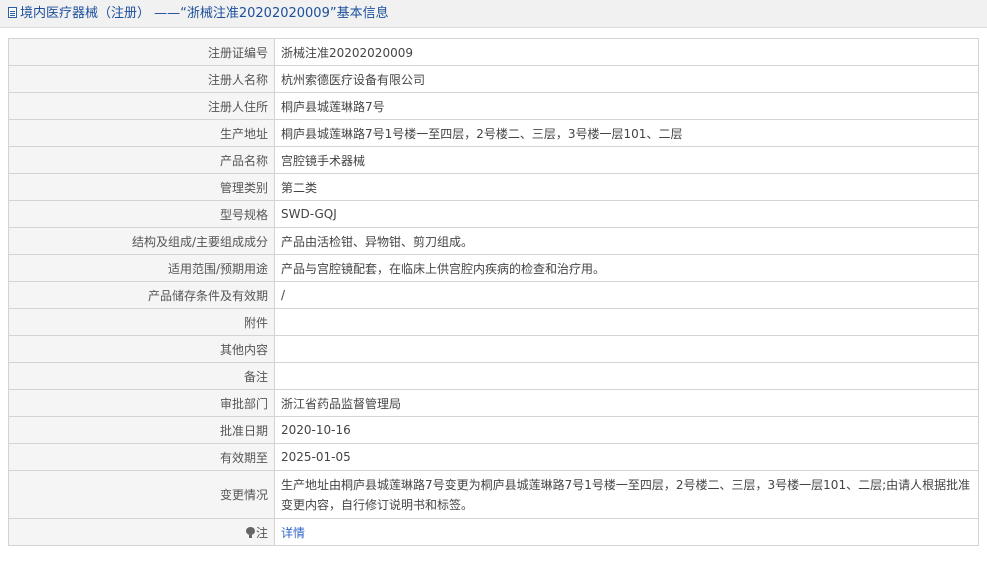  Describe the element at coordinates (141, 133) in the screenshot. I see `row-label: 生产地址` at that location.